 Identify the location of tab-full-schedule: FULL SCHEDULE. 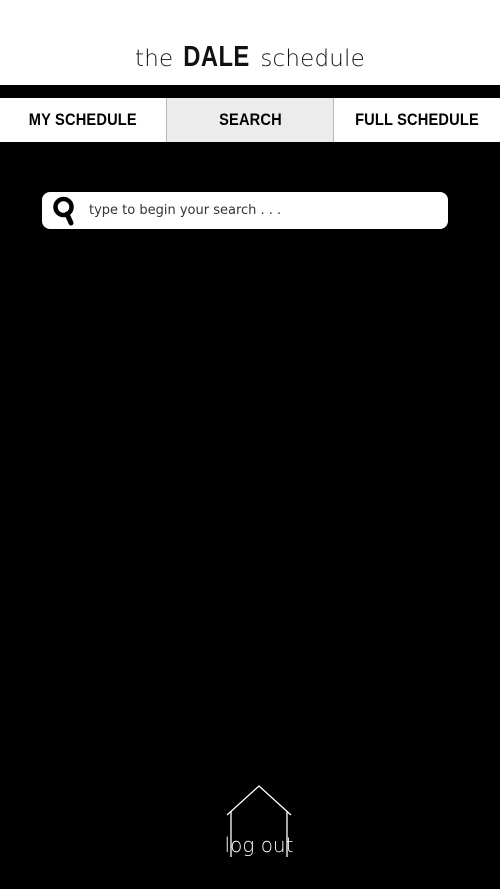
(417, 120).